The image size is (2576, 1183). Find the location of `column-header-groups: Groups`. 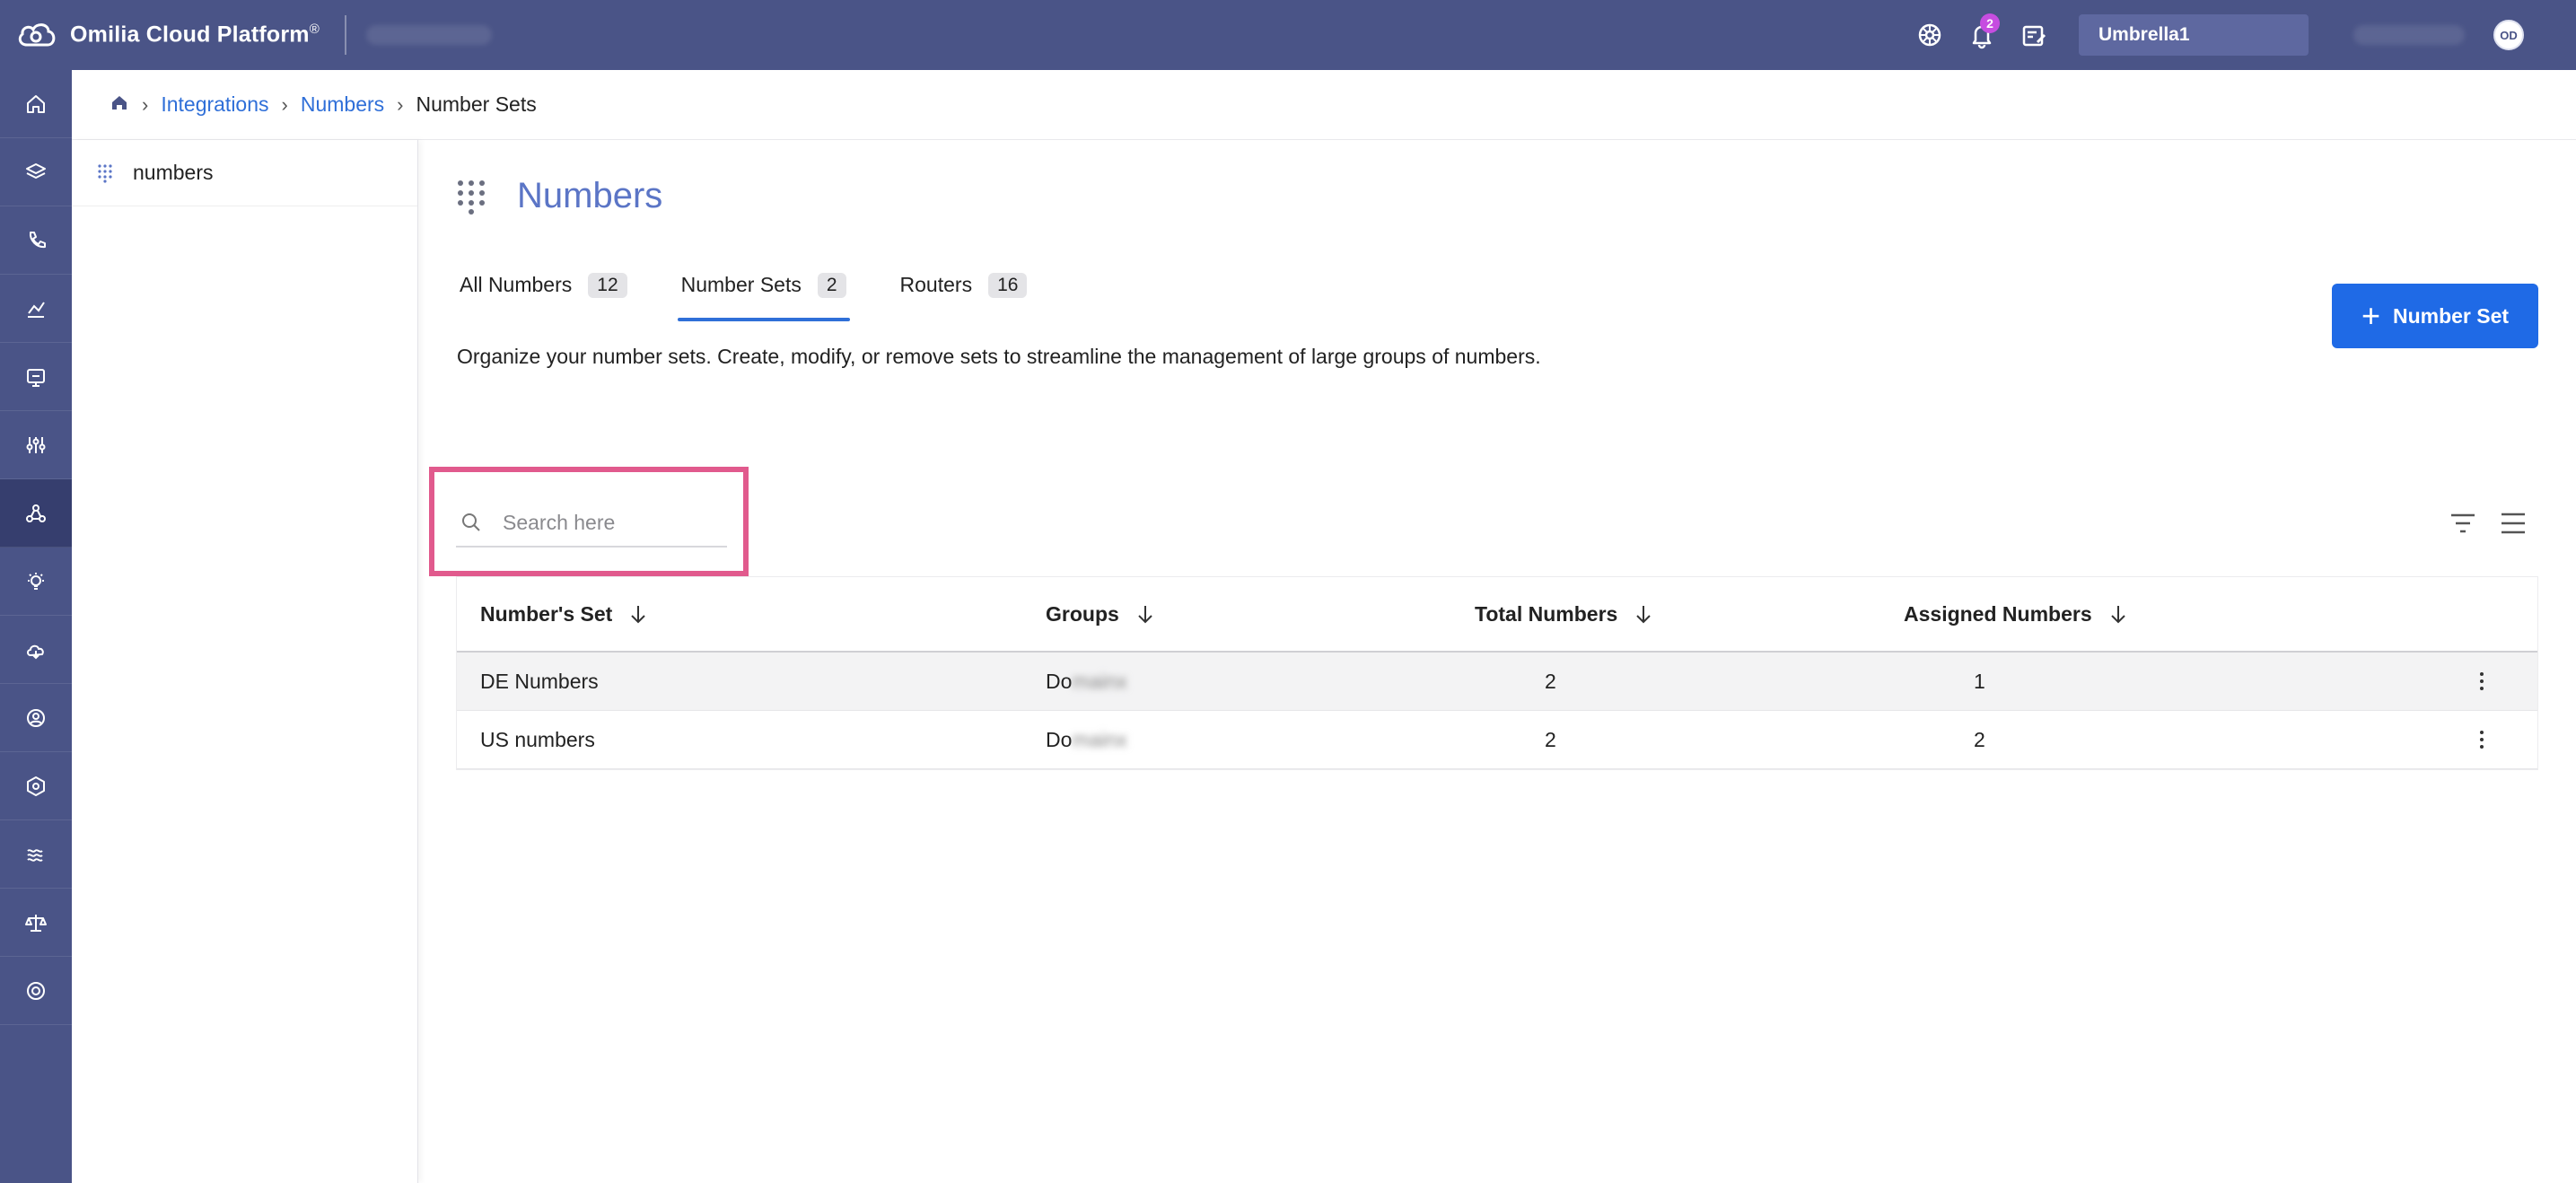

column-header-groups: Groups is located at coordinates (1100, 614).